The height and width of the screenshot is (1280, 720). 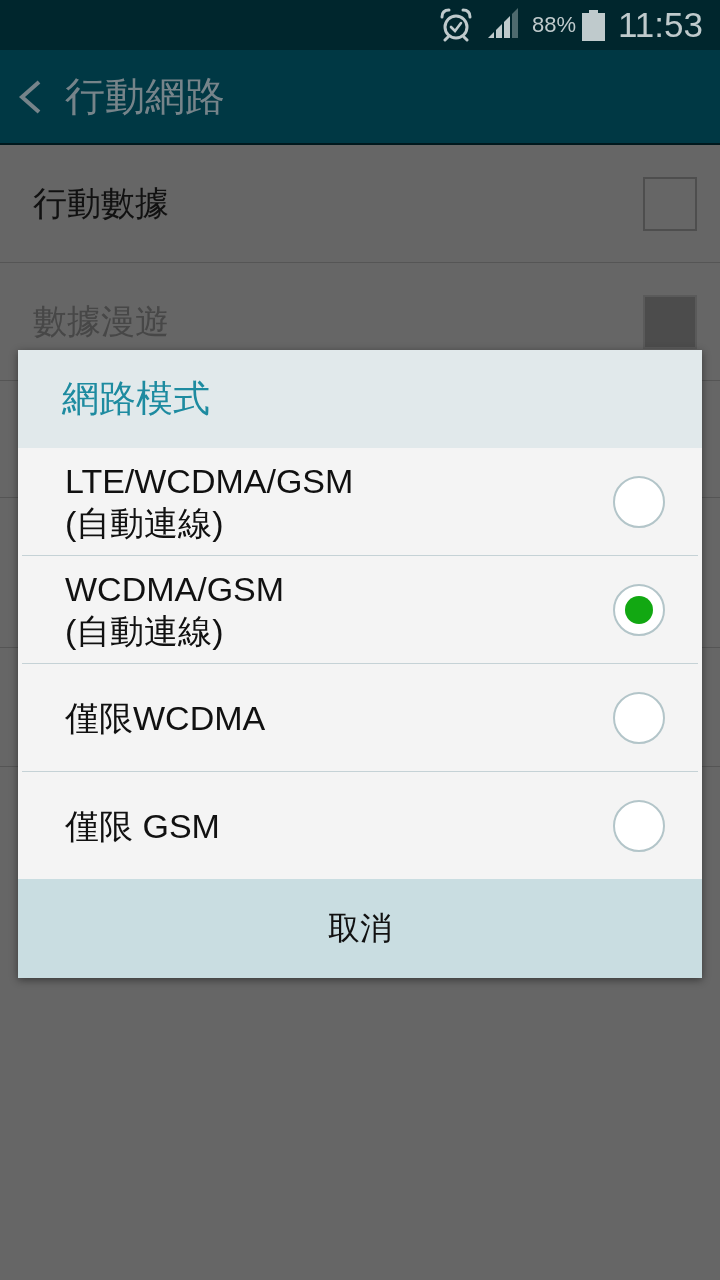 I want to click on back-icon, so click(x=30, y=96).